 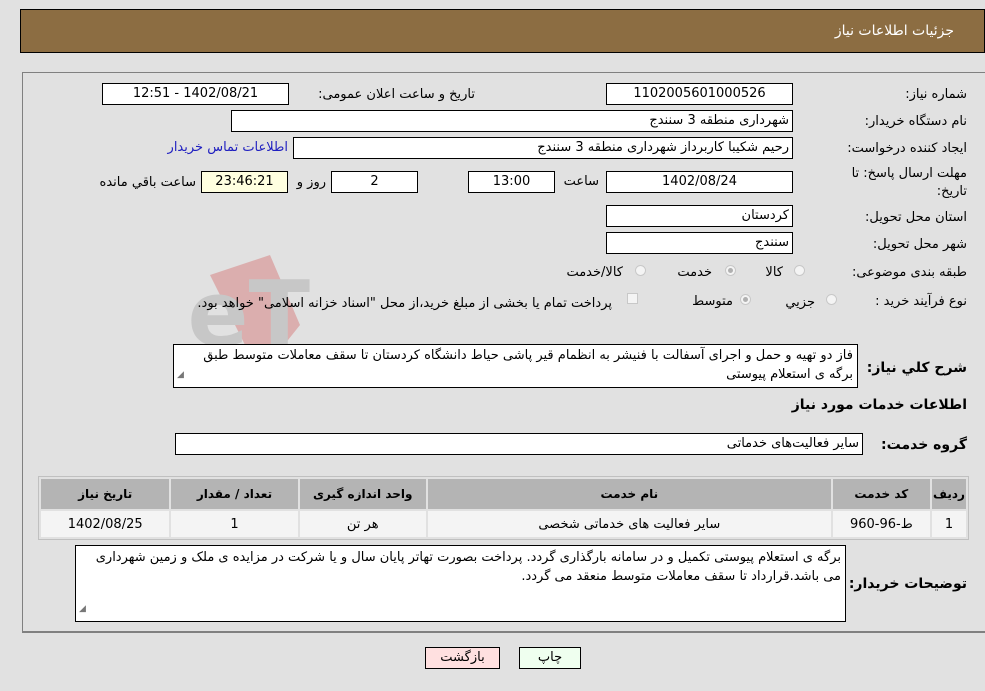 I want to click on cell-unit: هر تن, so click(x=362, y=524).